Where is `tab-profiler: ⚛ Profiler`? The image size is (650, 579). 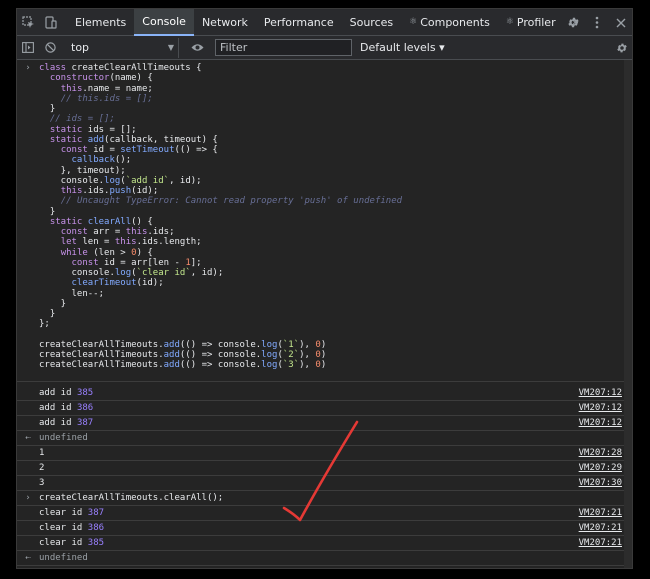 tab-profiler: ⚛ Profiler is located at coordinates (531, 22).